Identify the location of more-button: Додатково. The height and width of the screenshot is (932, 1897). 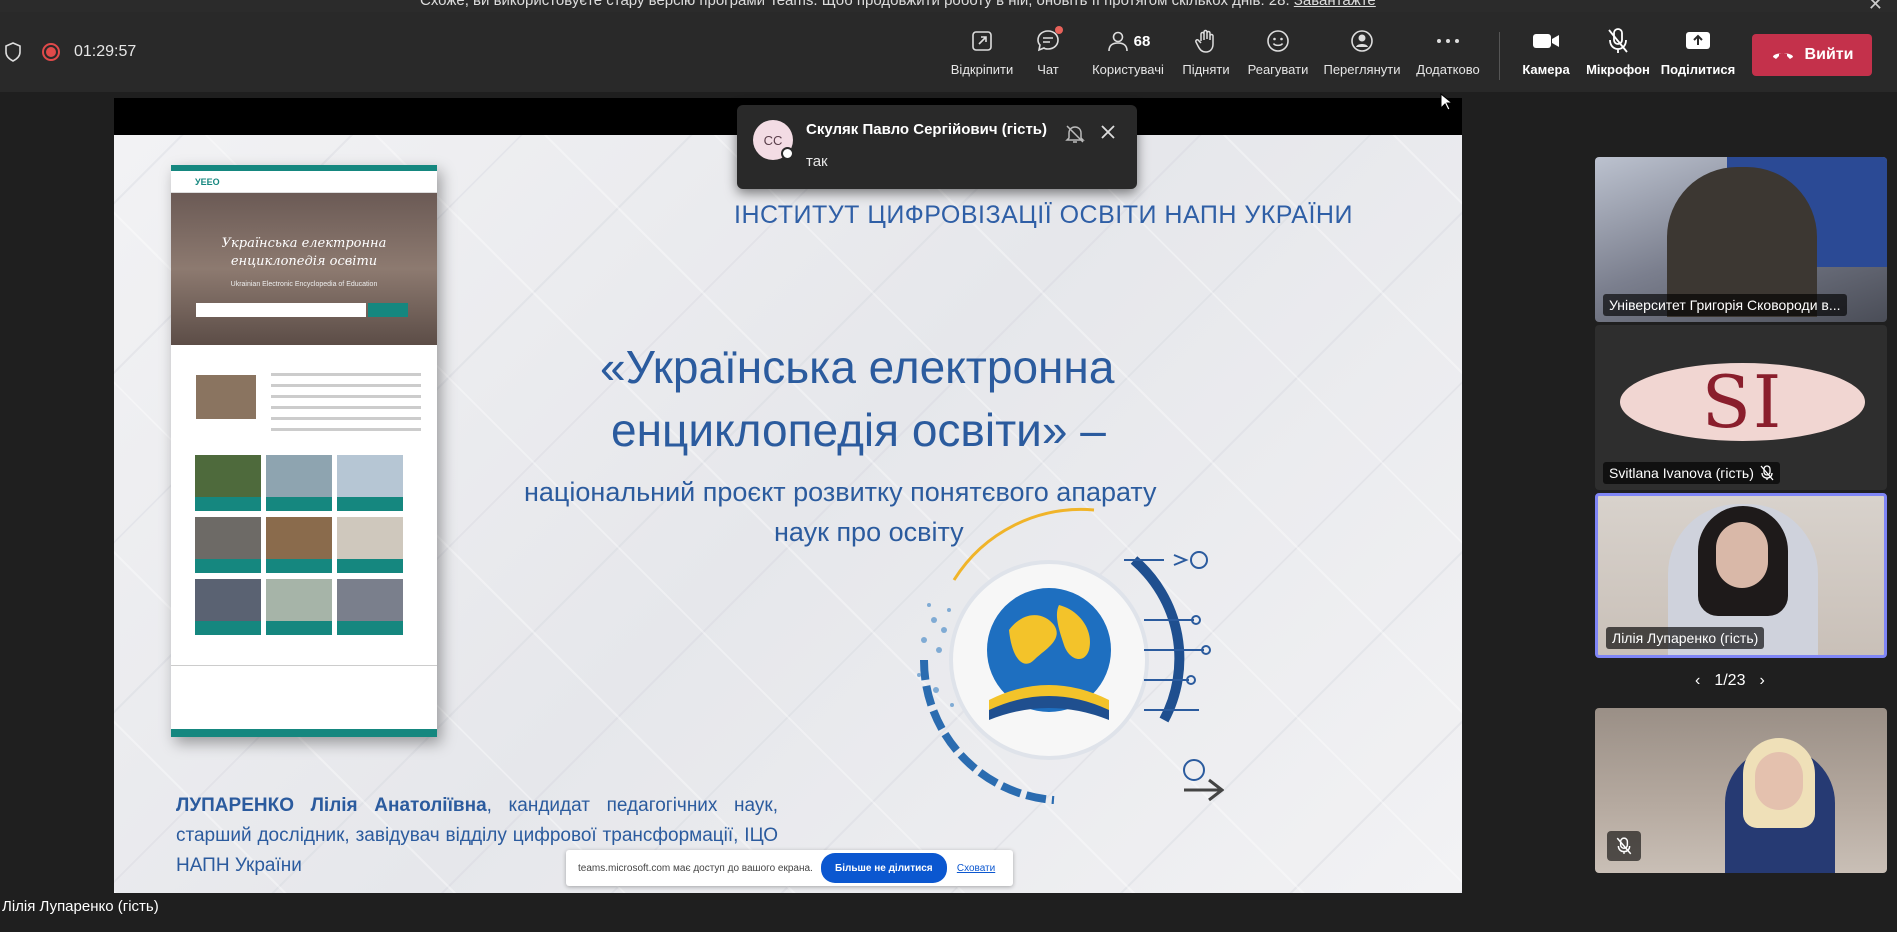
(1448, 51).